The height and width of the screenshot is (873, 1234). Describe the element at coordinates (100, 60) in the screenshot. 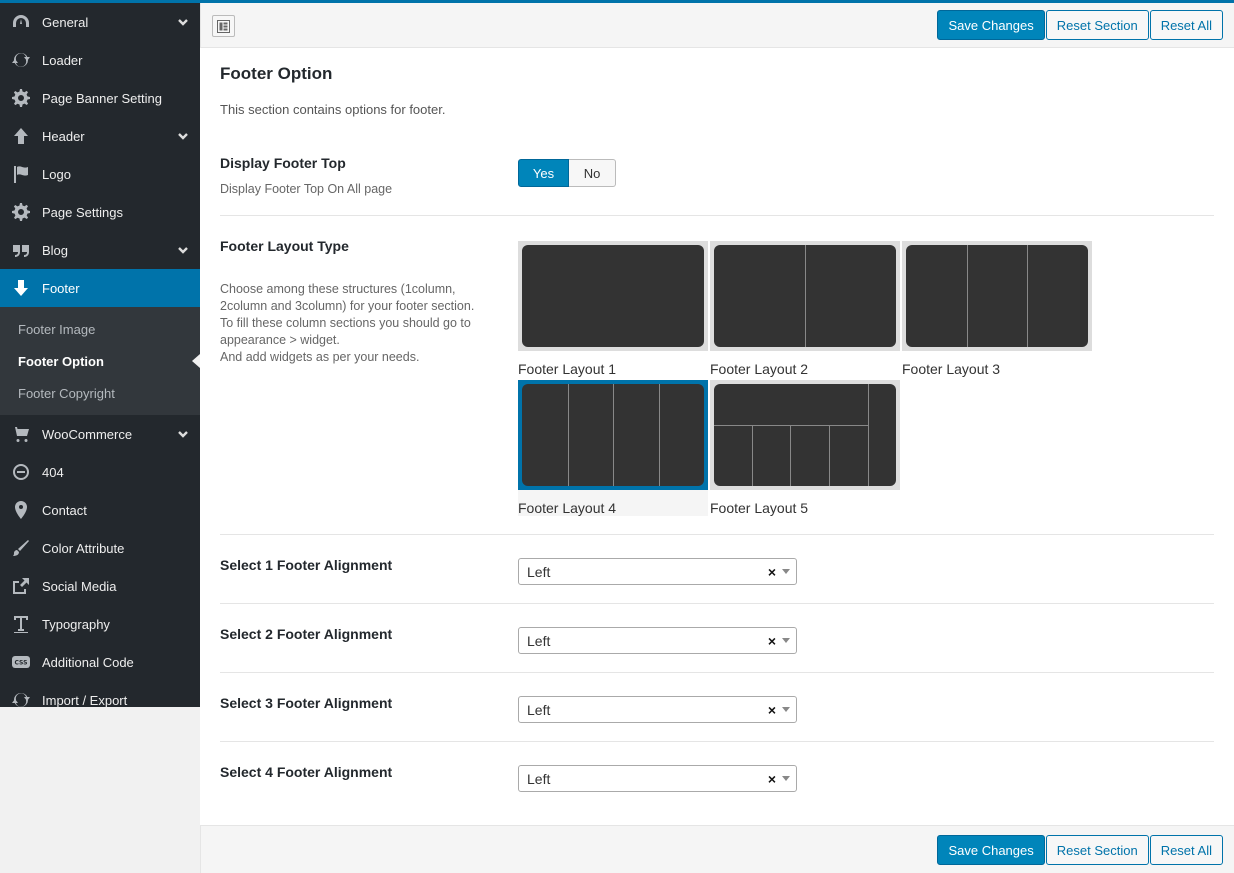

I see `sidebar-item-loader: Loader` at that location.